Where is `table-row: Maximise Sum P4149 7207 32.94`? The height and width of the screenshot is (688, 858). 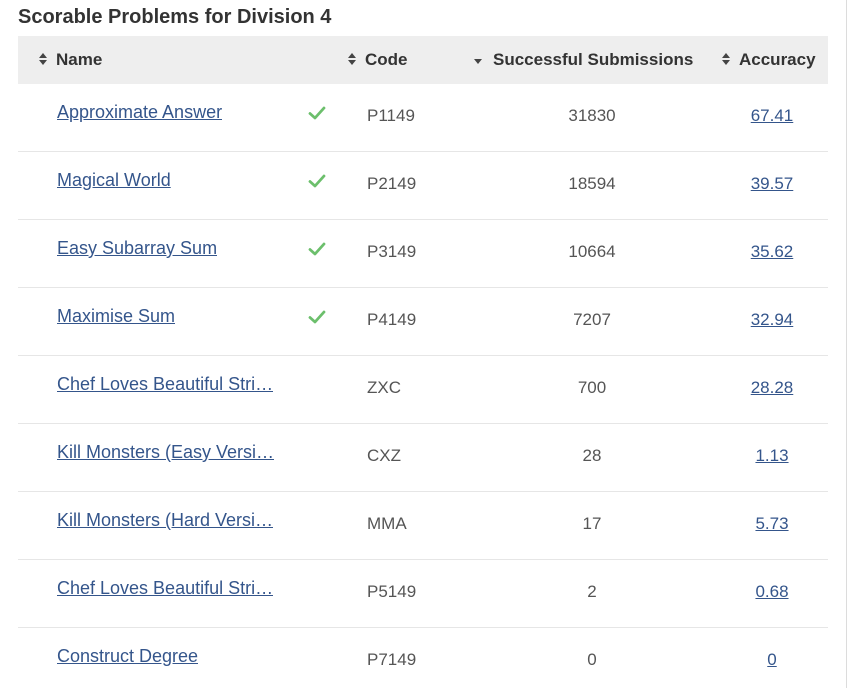
table-row: Maximise Sum P4149 7207 32.94 is located at coordinates (423, 322).